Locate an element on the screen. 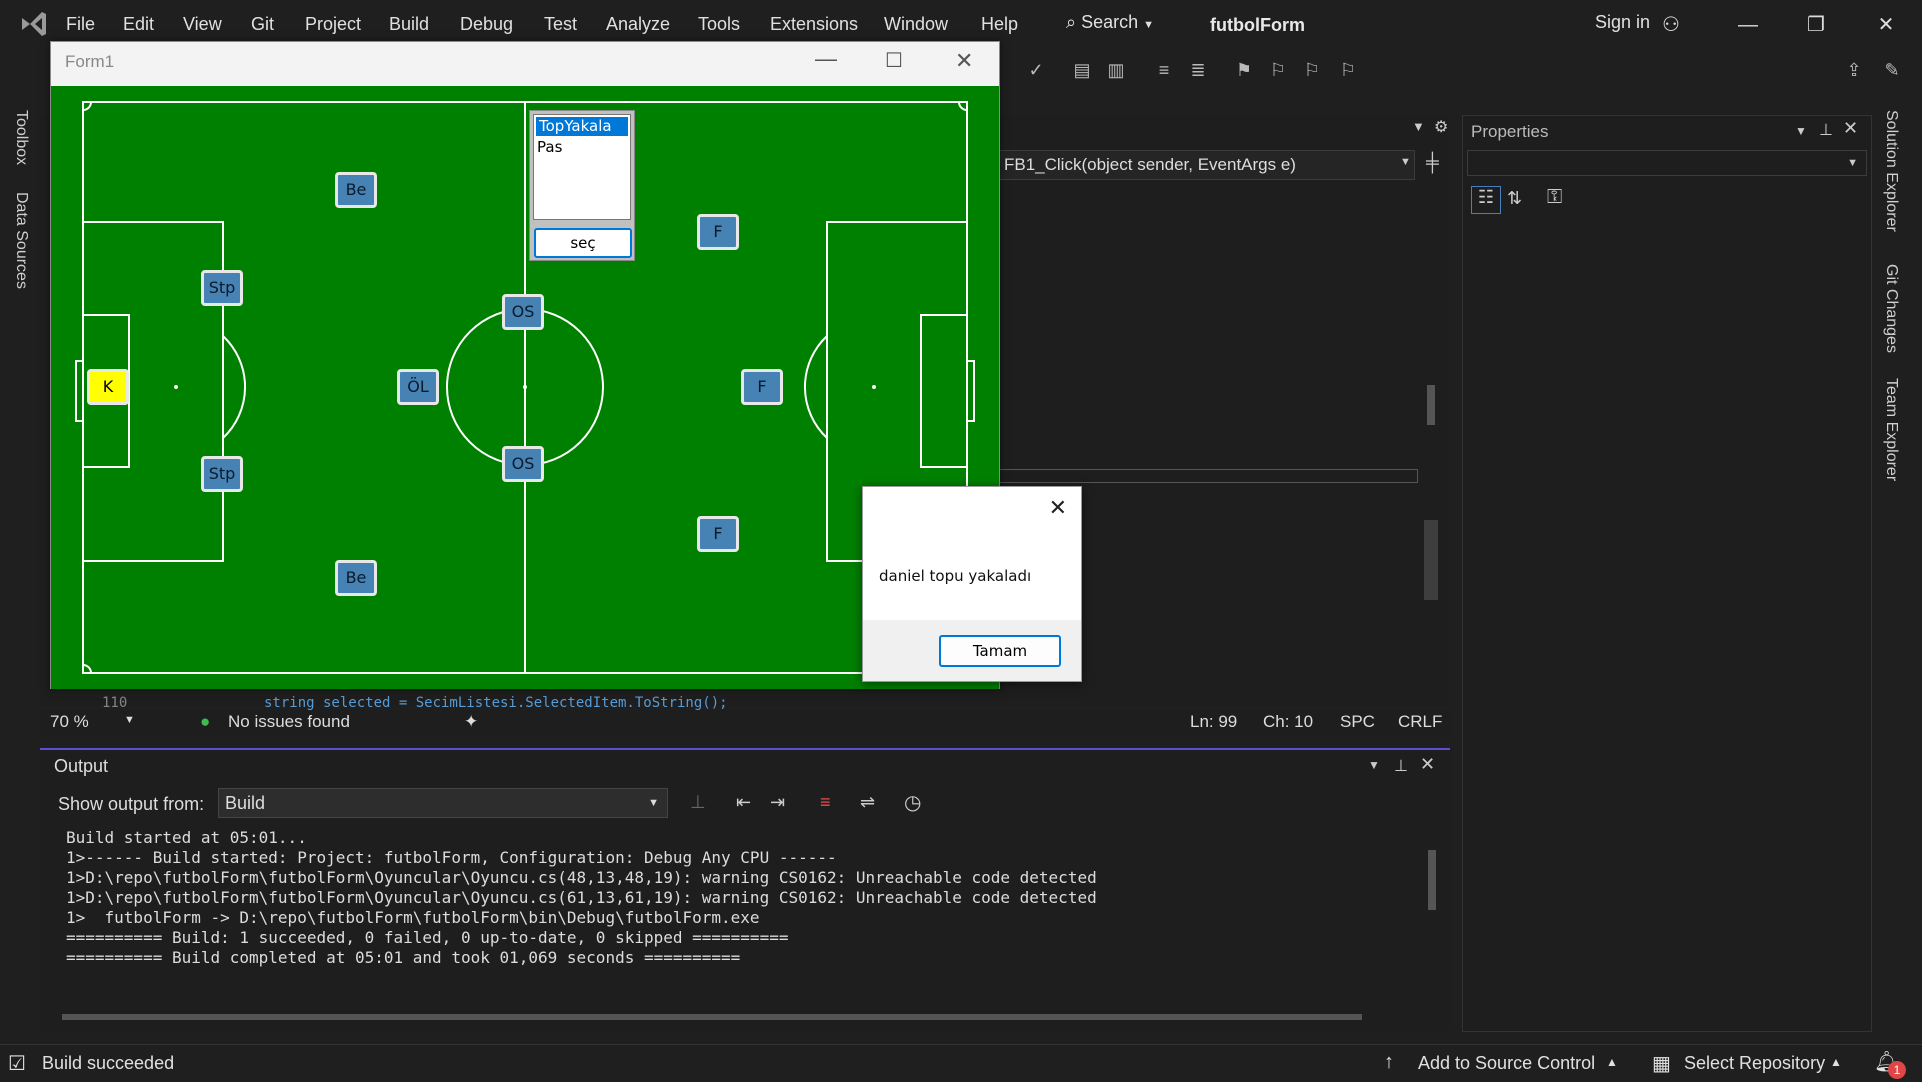  player-back-top: Be is located at coordinates (356, 190).